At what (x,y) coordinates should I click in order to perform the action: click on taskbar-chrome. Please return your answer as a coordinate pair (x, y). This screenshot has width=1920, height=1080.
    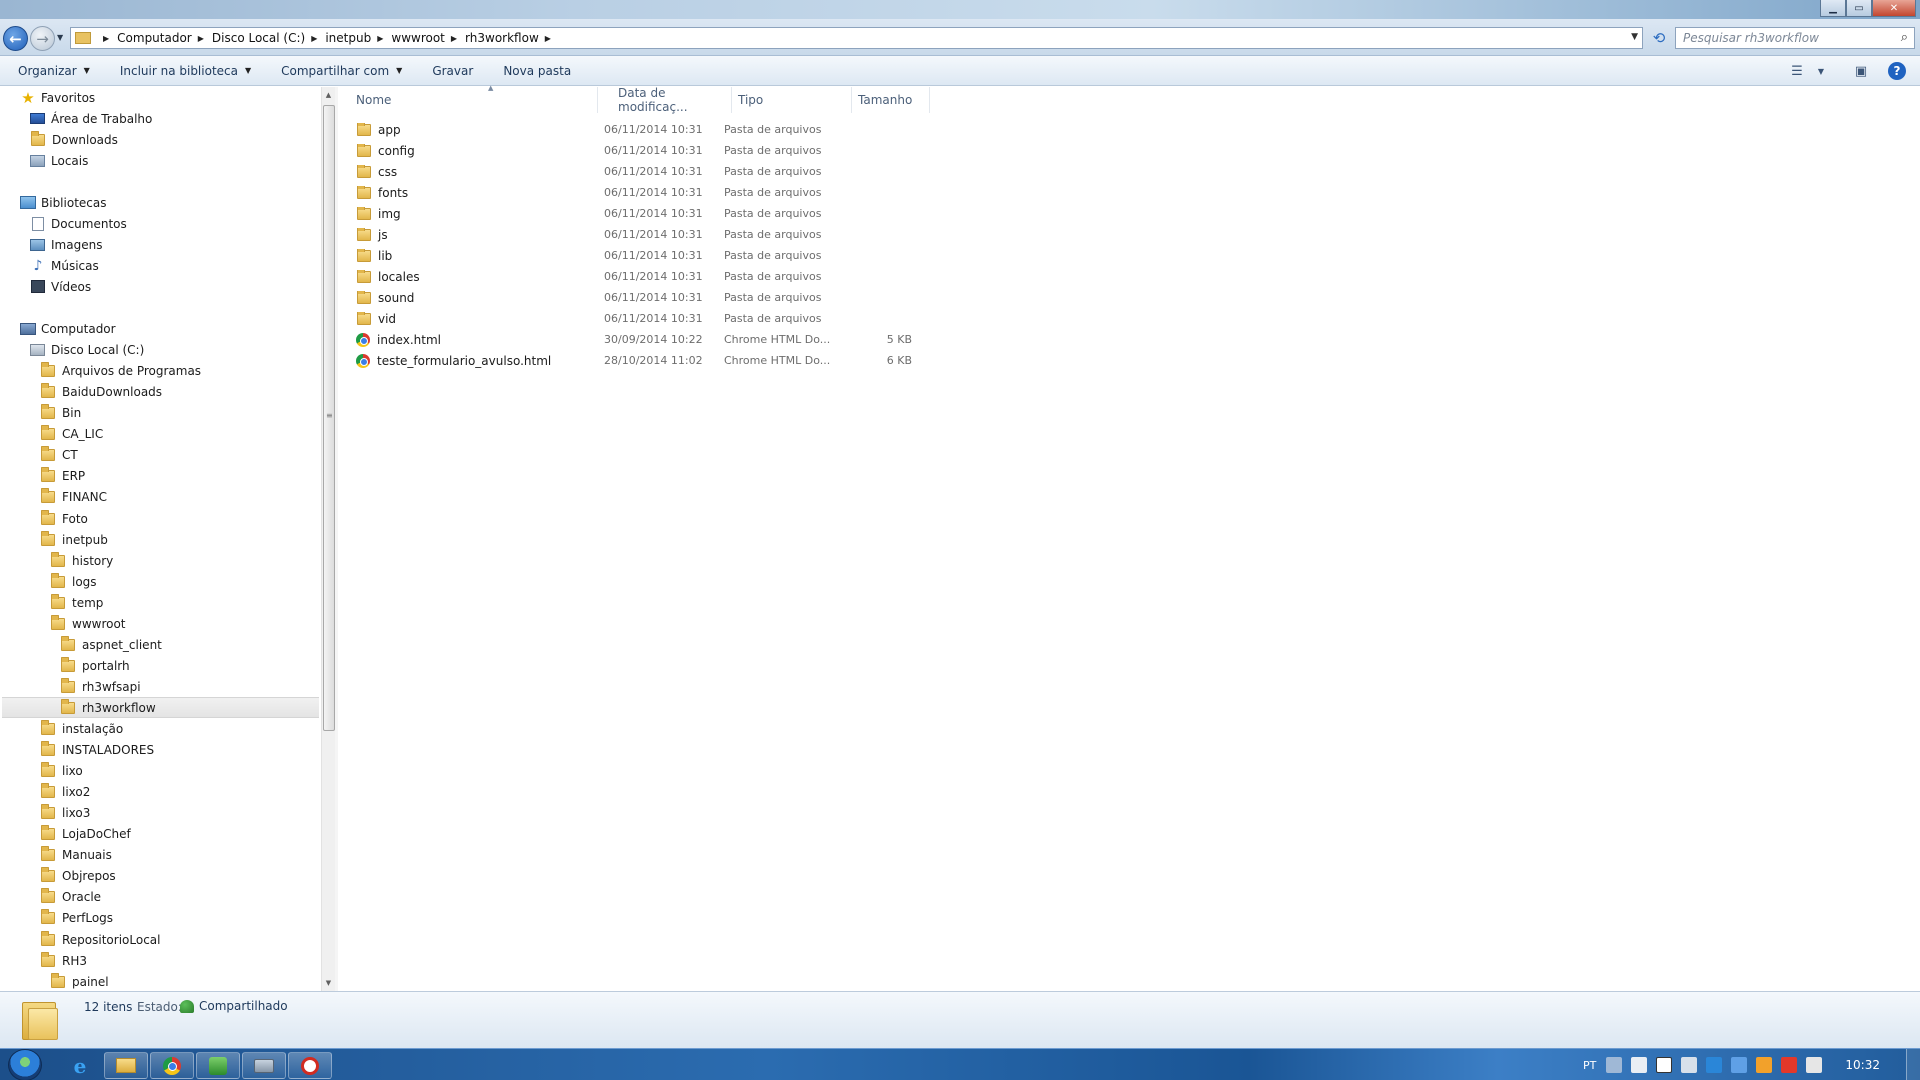
    Looking at the image, I should click on (172, 1065).